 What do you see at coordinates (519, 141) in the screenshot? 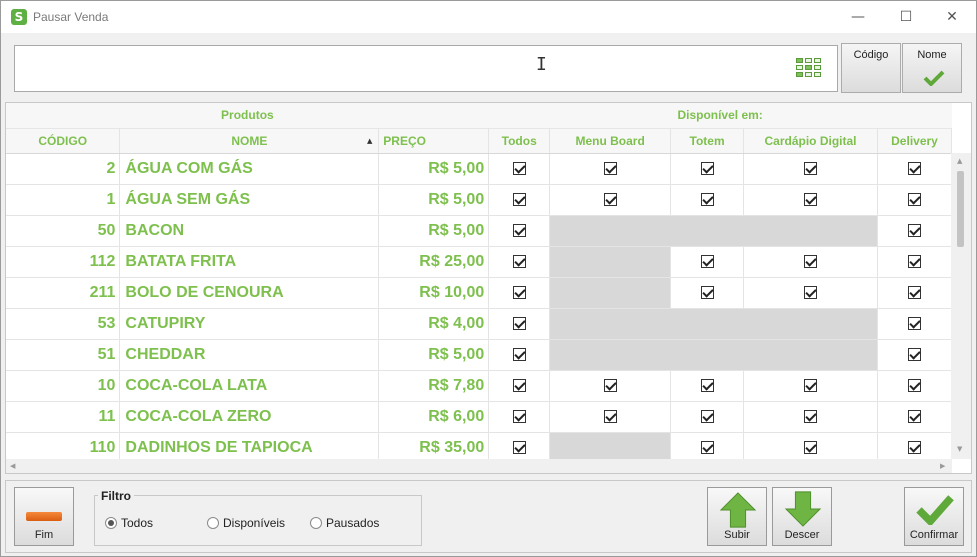
I see `column-header-todos: Todos` at bounding box center [519, 141].